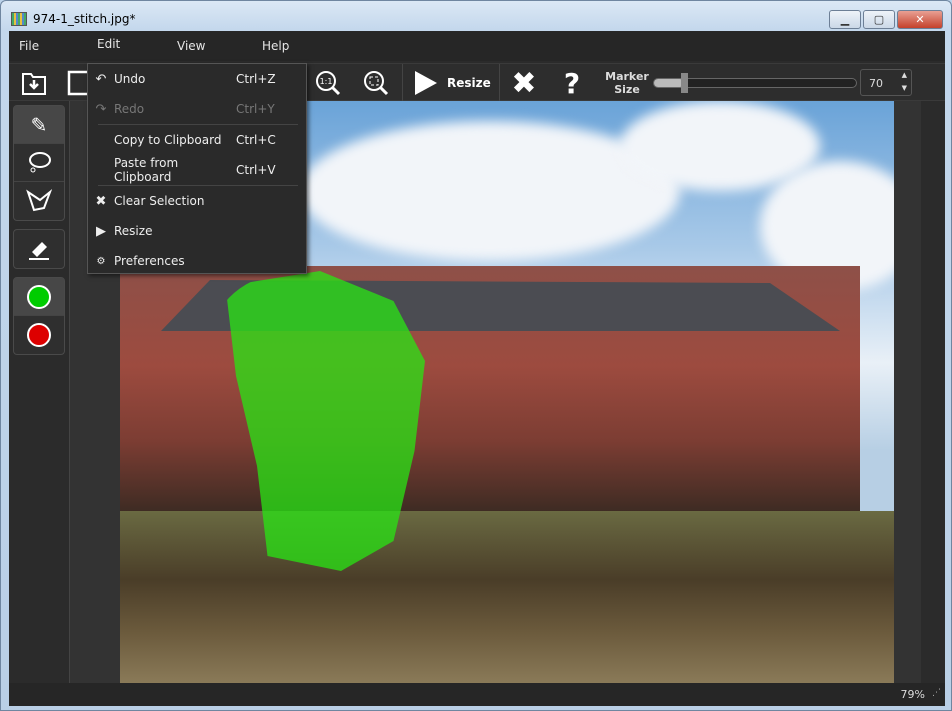  I want to click on menu-item-redo: ↷ Redo Ctrl+Y, so click(197, 109).